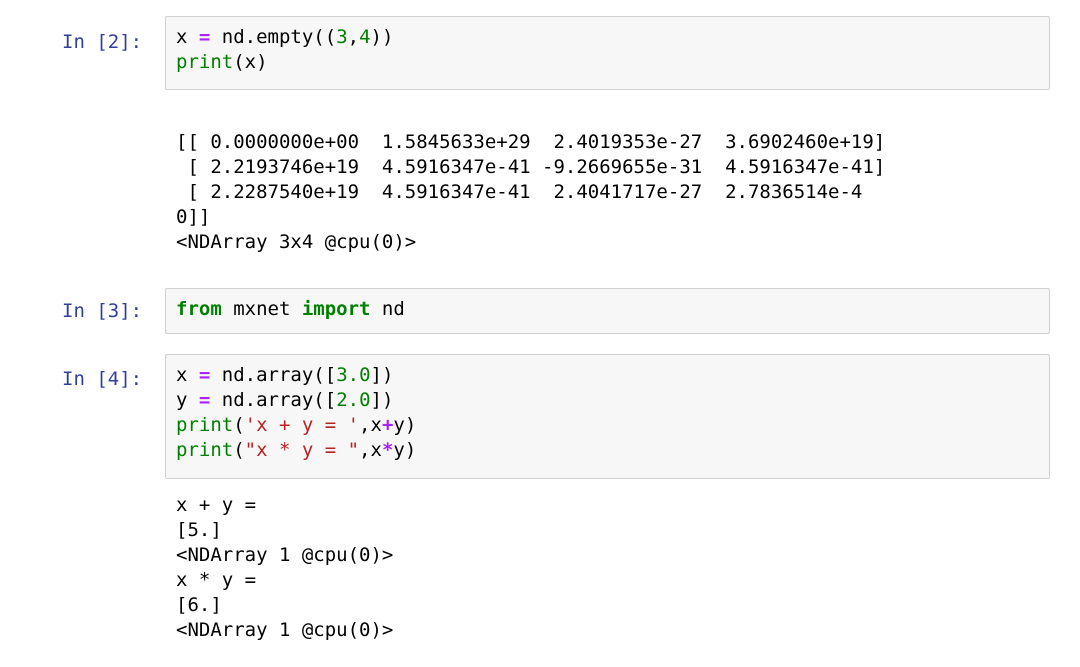 Image resolution: width=1080 pixels, height=667 pixels. Describe the element at coordinates (261, 309) in the screenshot. I see `code-token: mxnet` at that location.